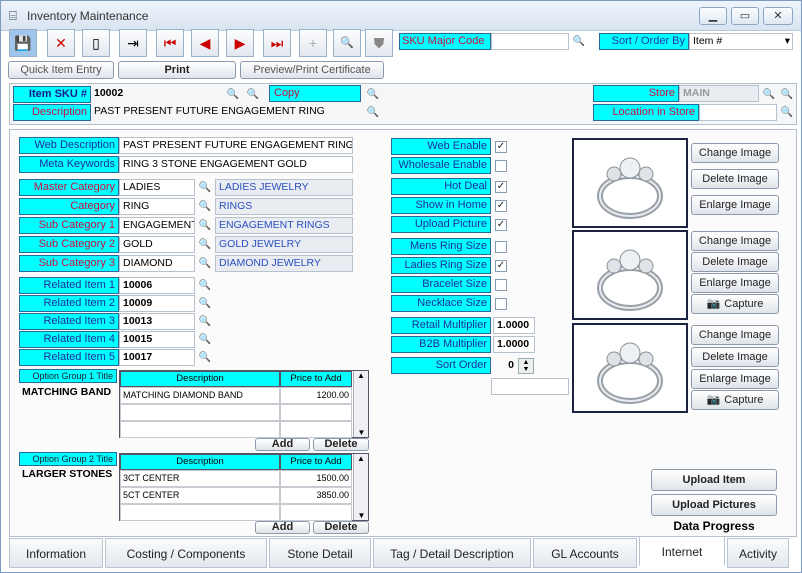 This screenshot has width=802, height=573. Describe the element at coordinates (236, 164) in the screenshot. I see `meta-keywords-input: RING 3 STONE ENGAGEMENT GOLD` at that location.